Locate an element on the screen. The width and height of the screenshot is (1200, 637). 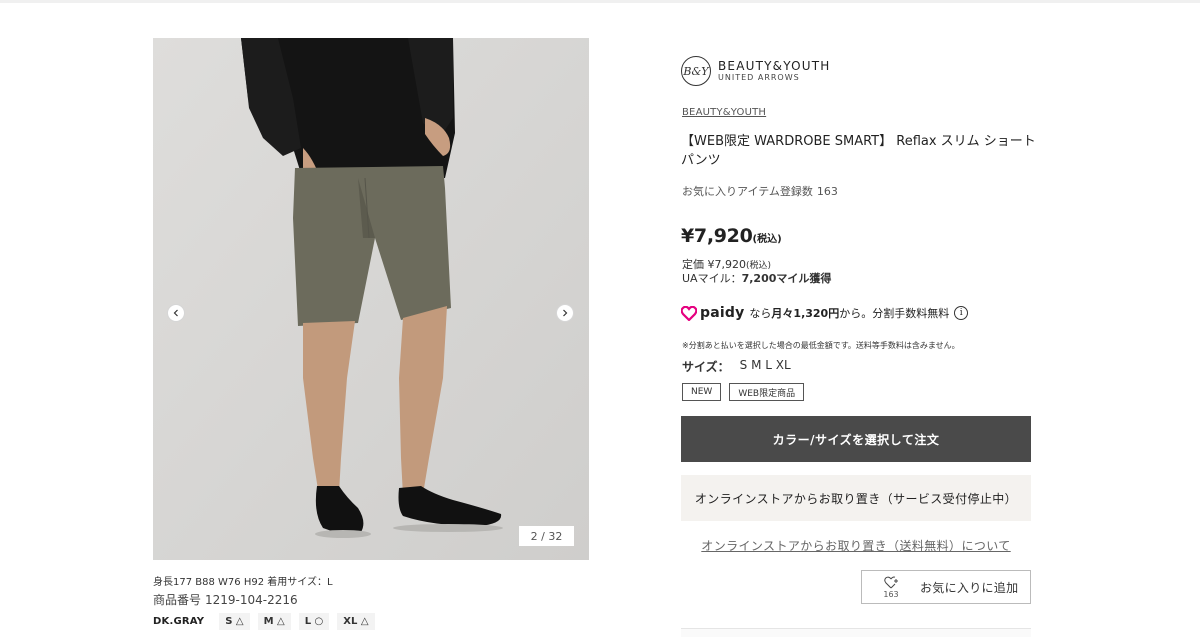
product-number-label: 商品番号 is located at coordinates (177, 600).